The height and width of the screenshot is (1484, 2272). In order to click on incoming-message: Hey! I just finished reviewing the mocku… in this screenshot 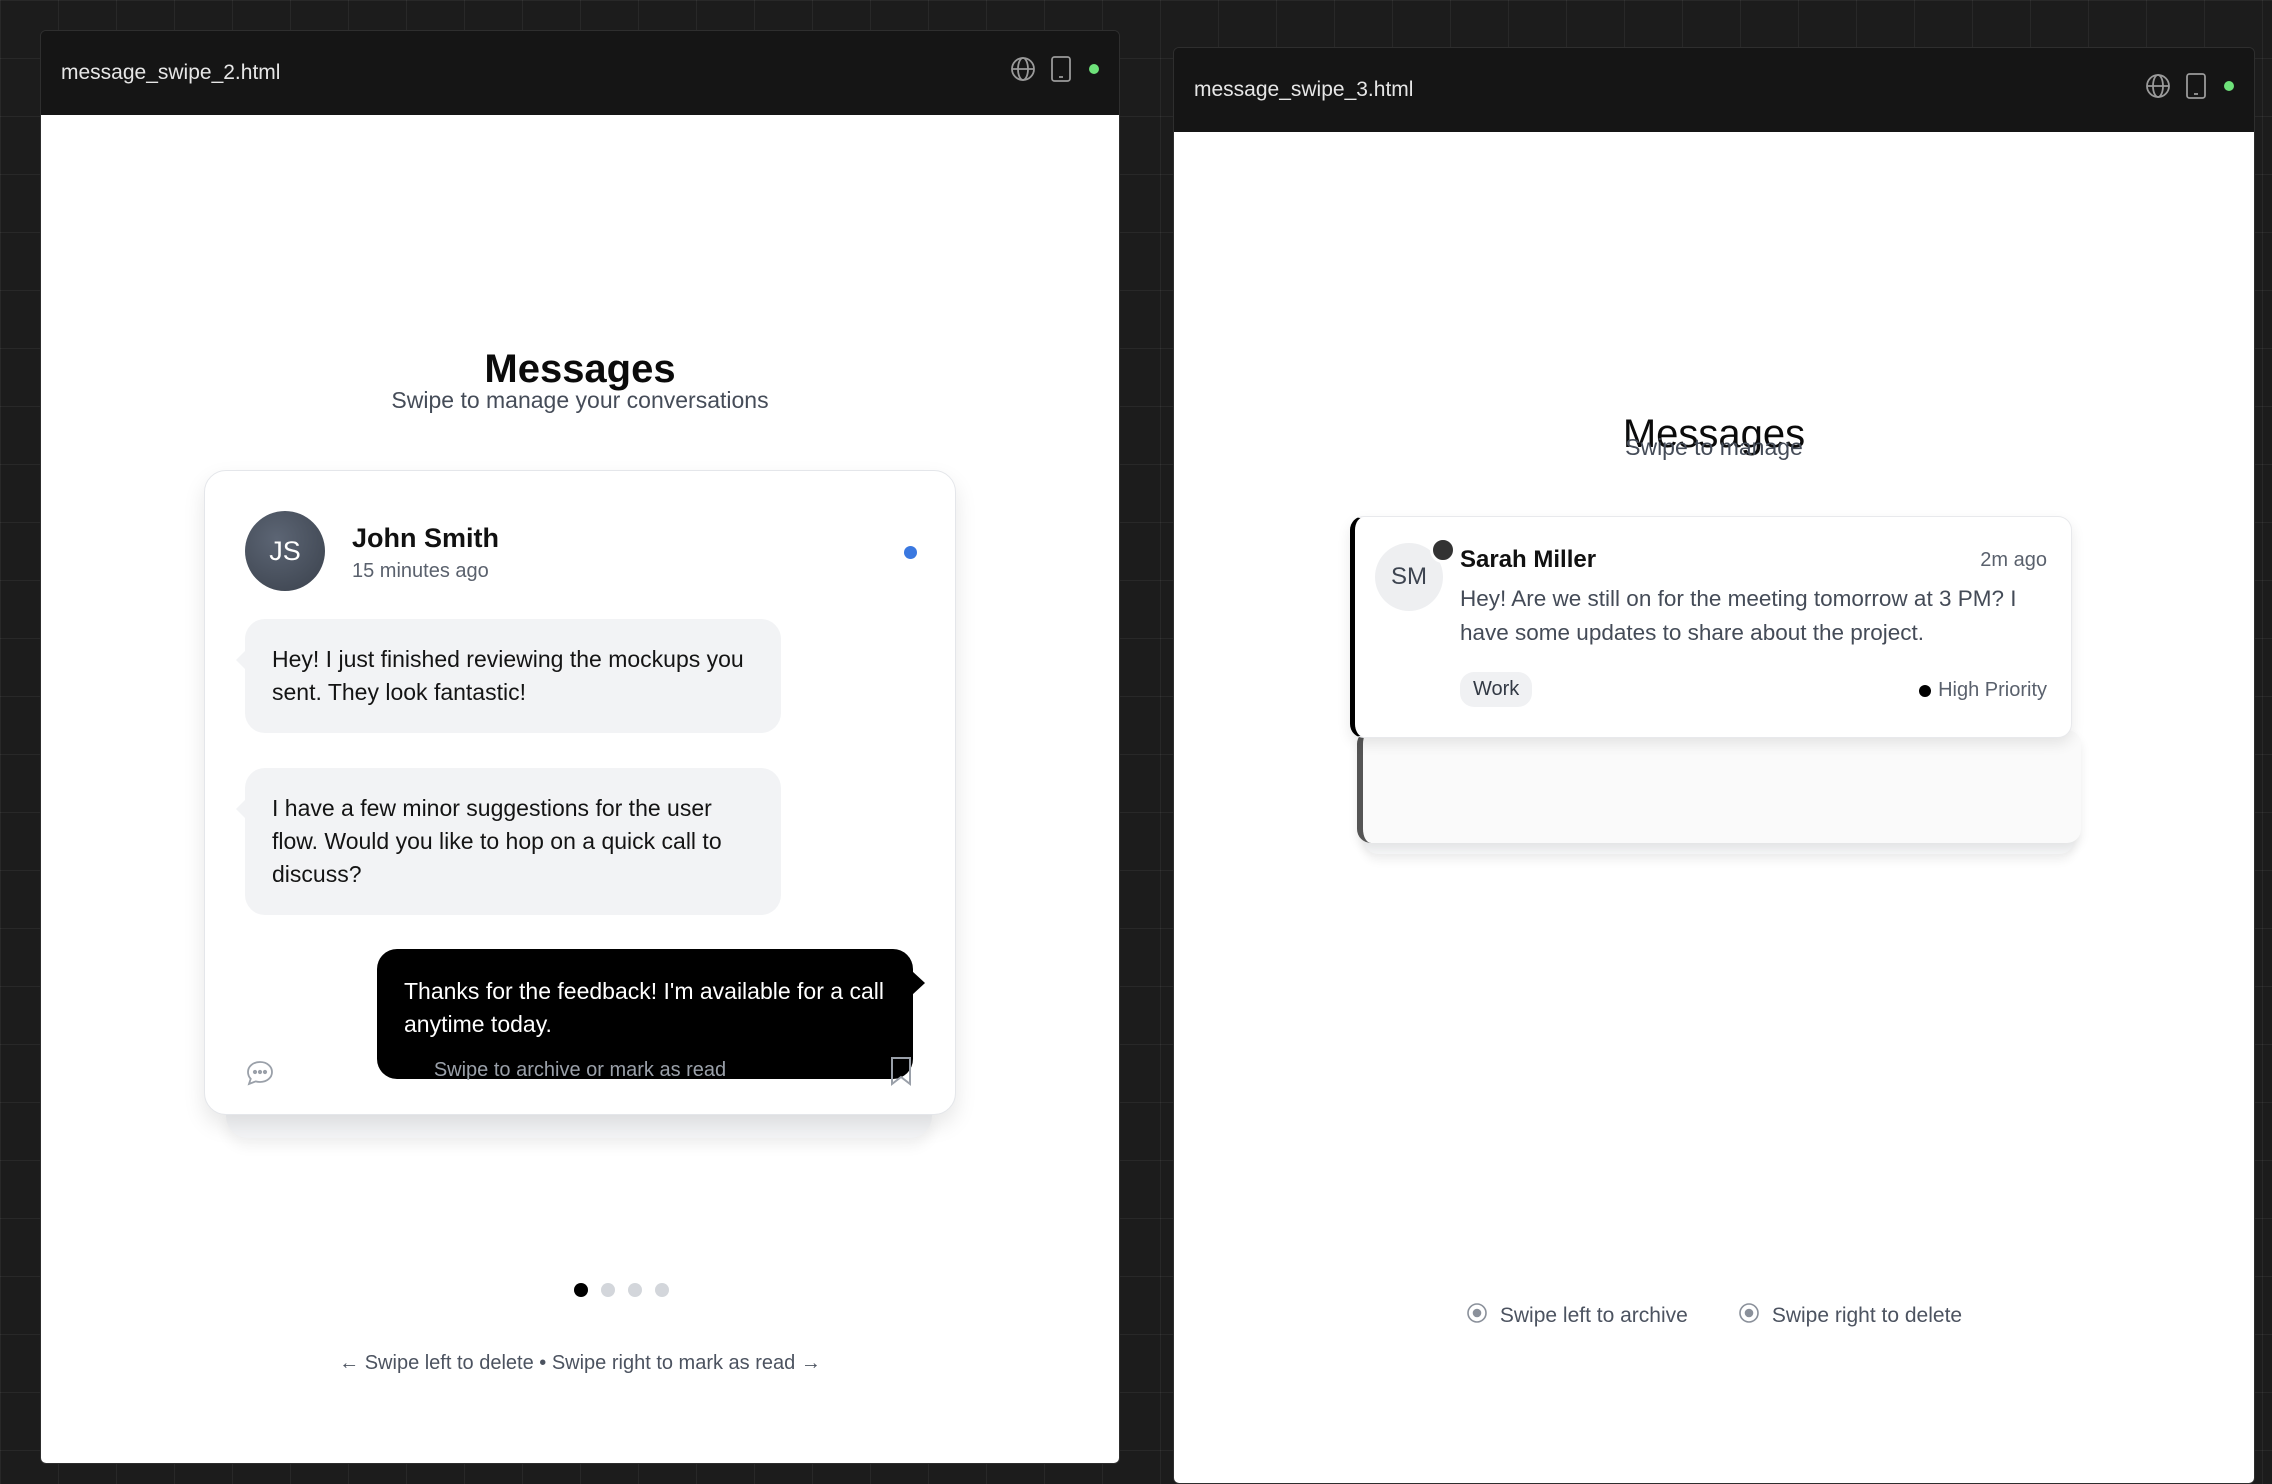, I will do `click(508, 676)`.